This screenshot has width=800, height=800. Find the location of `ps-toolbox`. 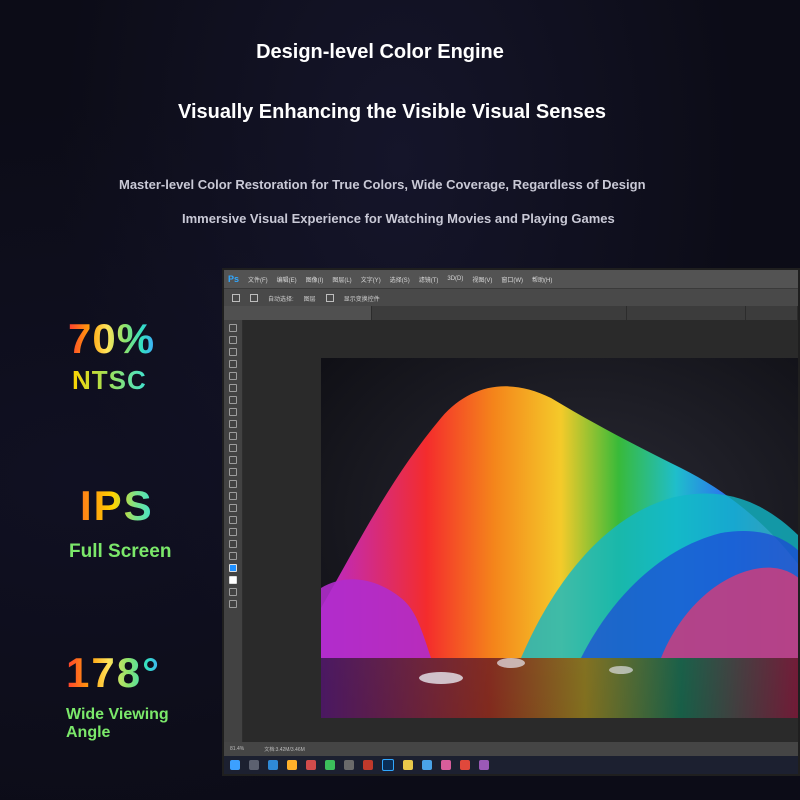

ps-toolbox is located at coordinates (233, 531).